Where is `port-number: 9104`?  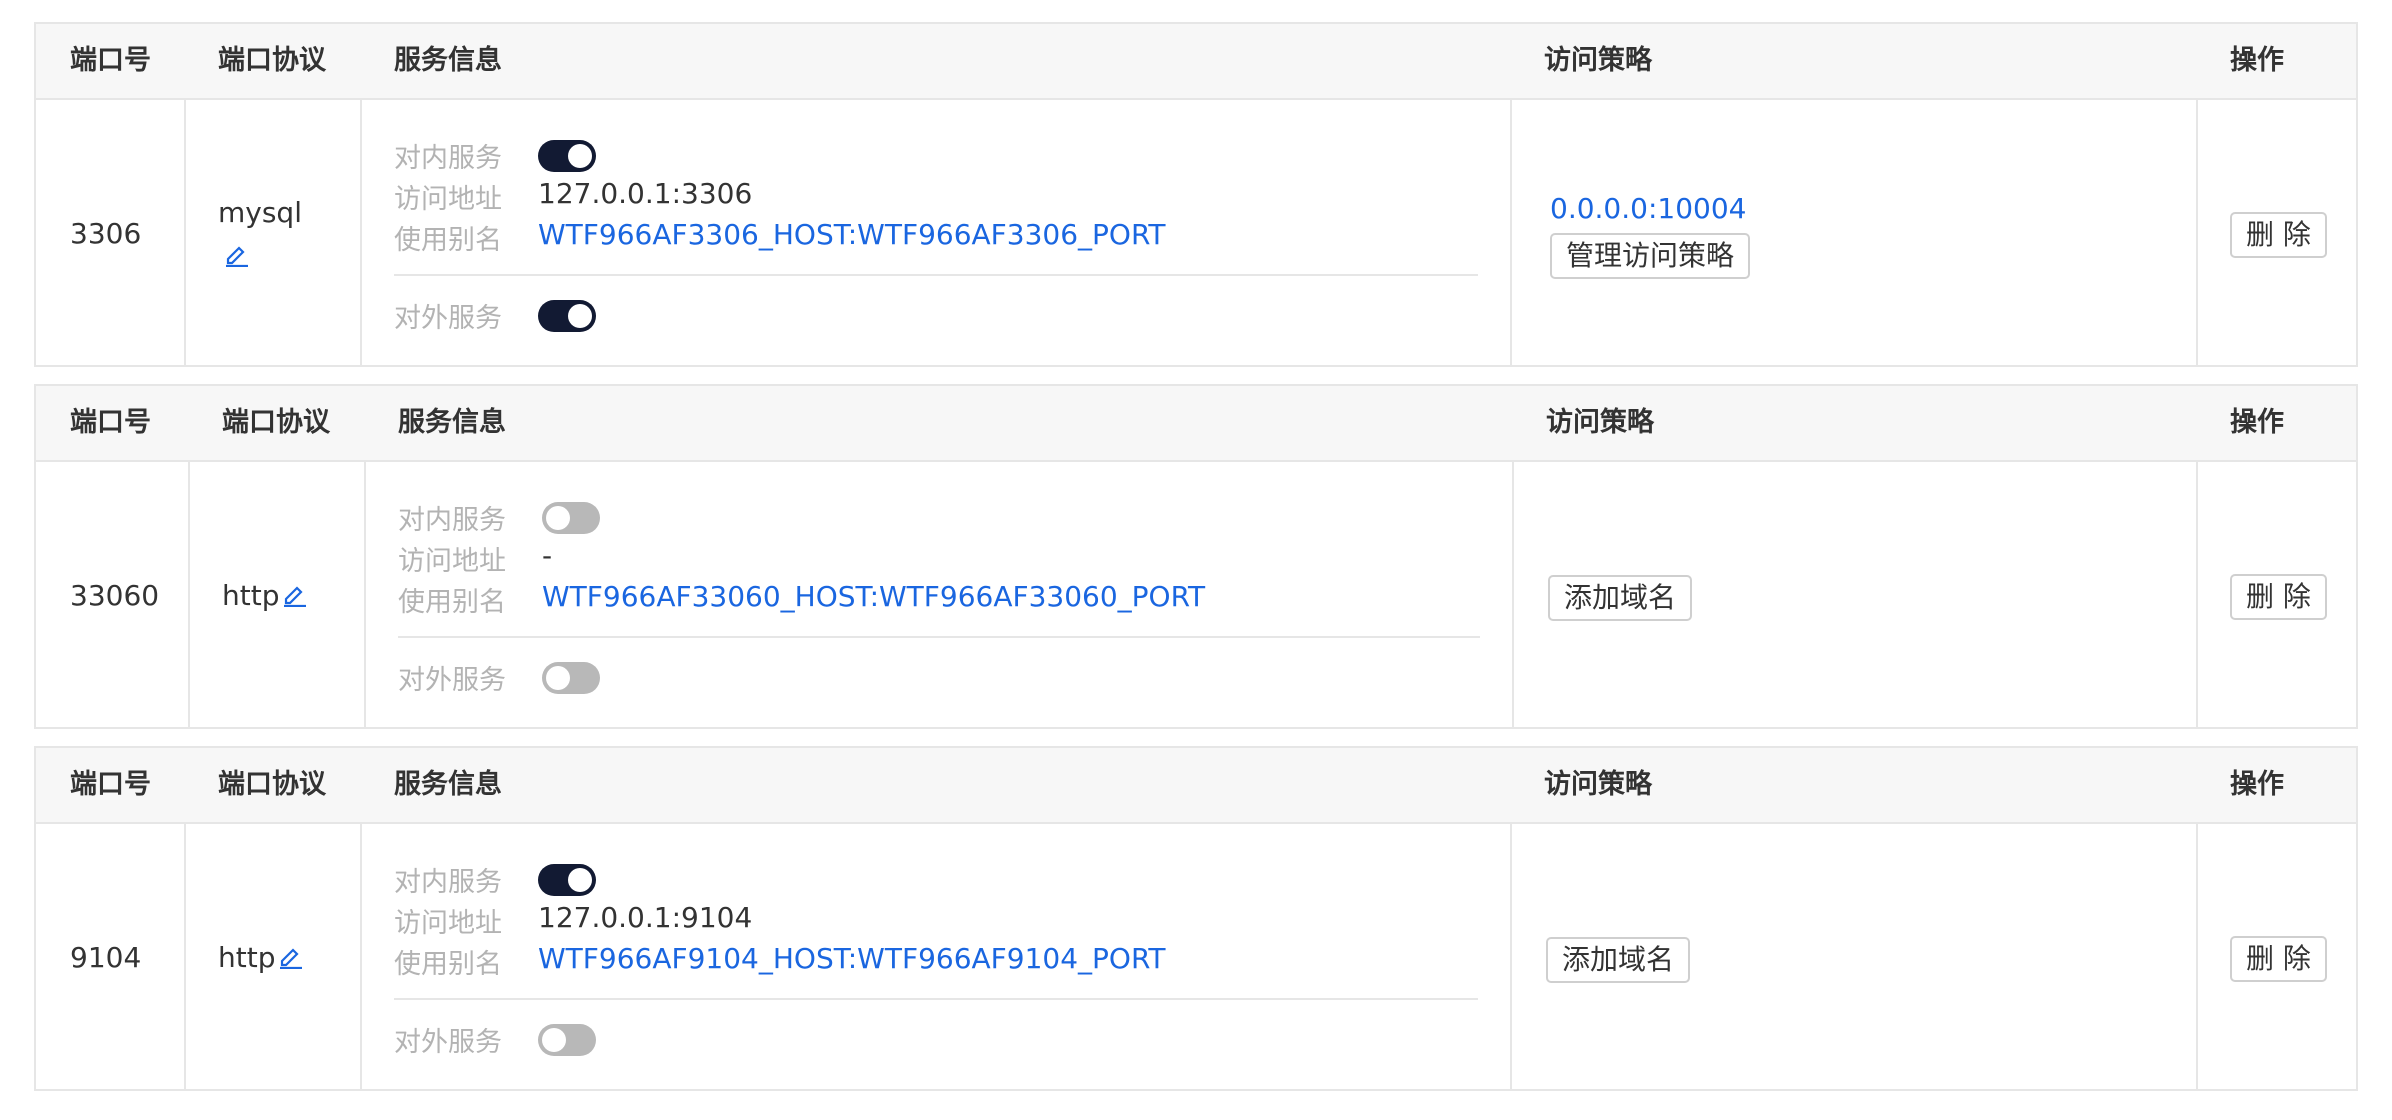 port-number: 9104 is located at coordinates (106, 957).